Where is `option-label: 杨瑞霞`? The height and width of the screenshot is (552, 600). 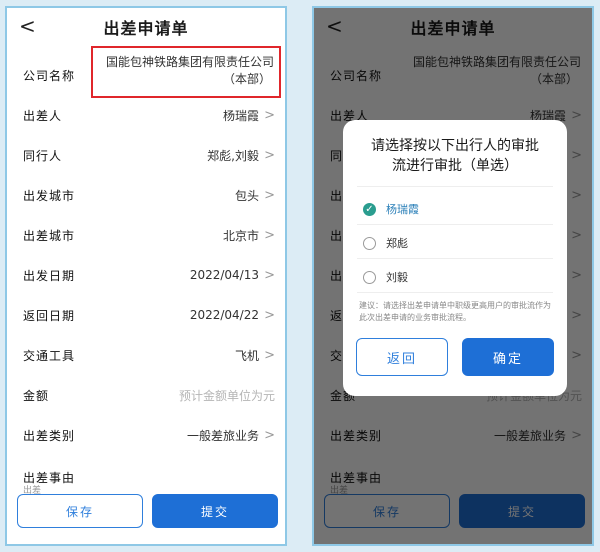
option-label: 杨瑞霞 is located at coordinates (402, 209).